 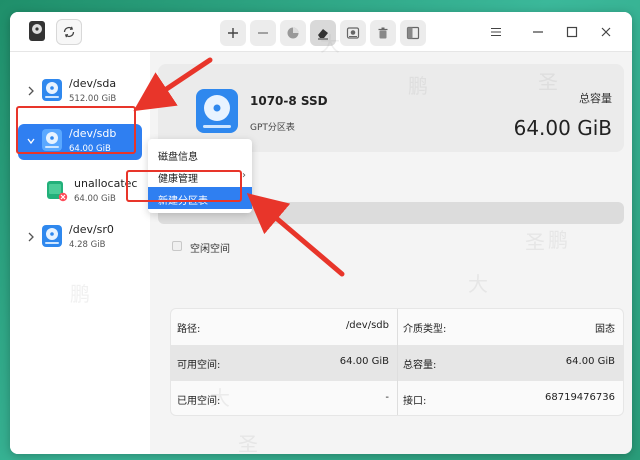 I want to click on delete-partition-button, so click(x=263, y=33).